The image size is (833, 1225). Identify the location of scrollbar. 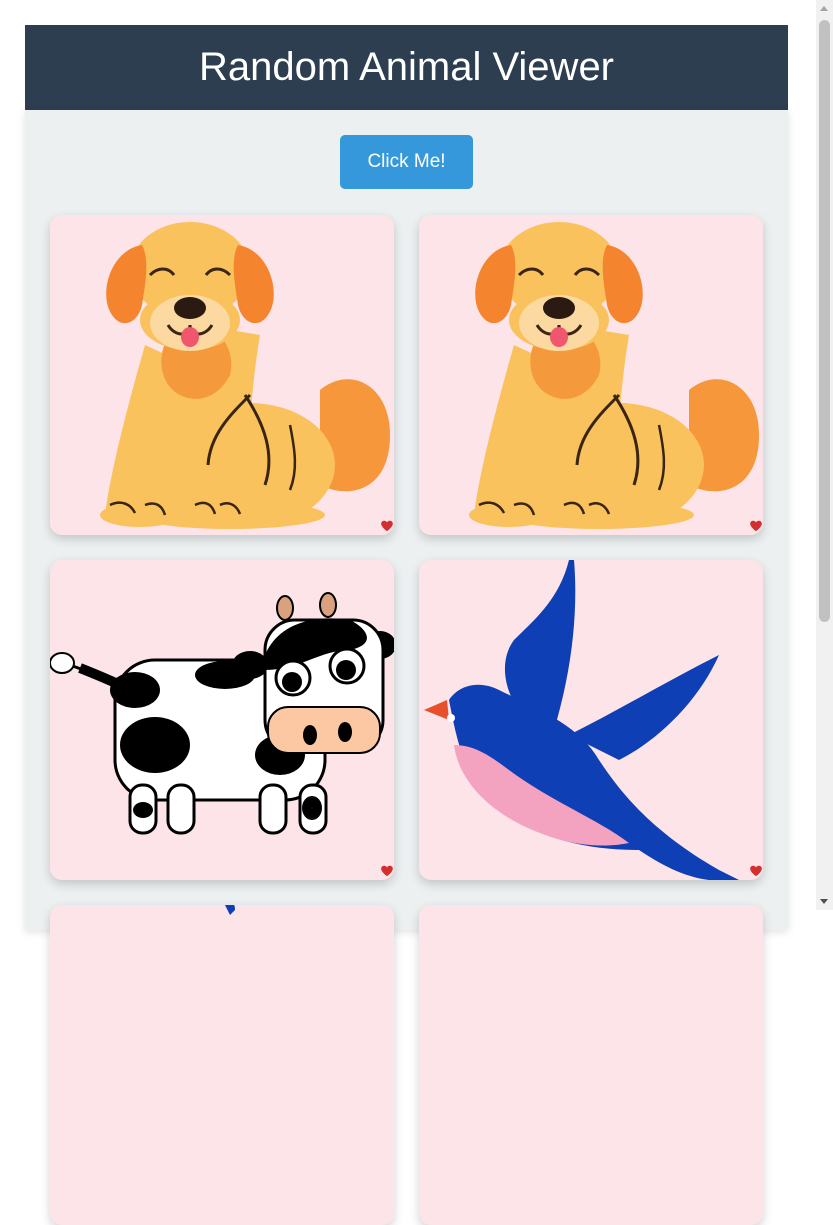
(824, 455).